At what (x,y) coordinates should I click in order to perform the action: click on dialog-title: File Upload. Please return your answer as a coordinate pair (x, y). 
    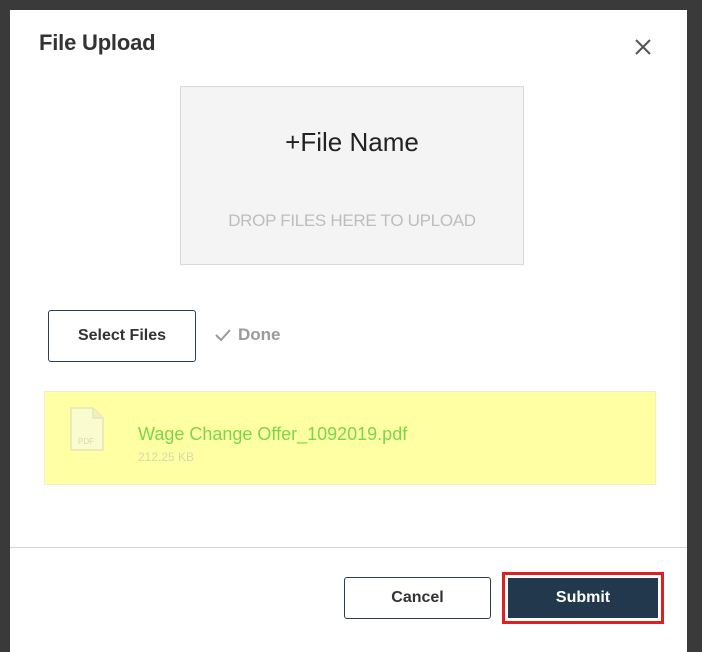
    Looking at the image, I should click on (97, 42).